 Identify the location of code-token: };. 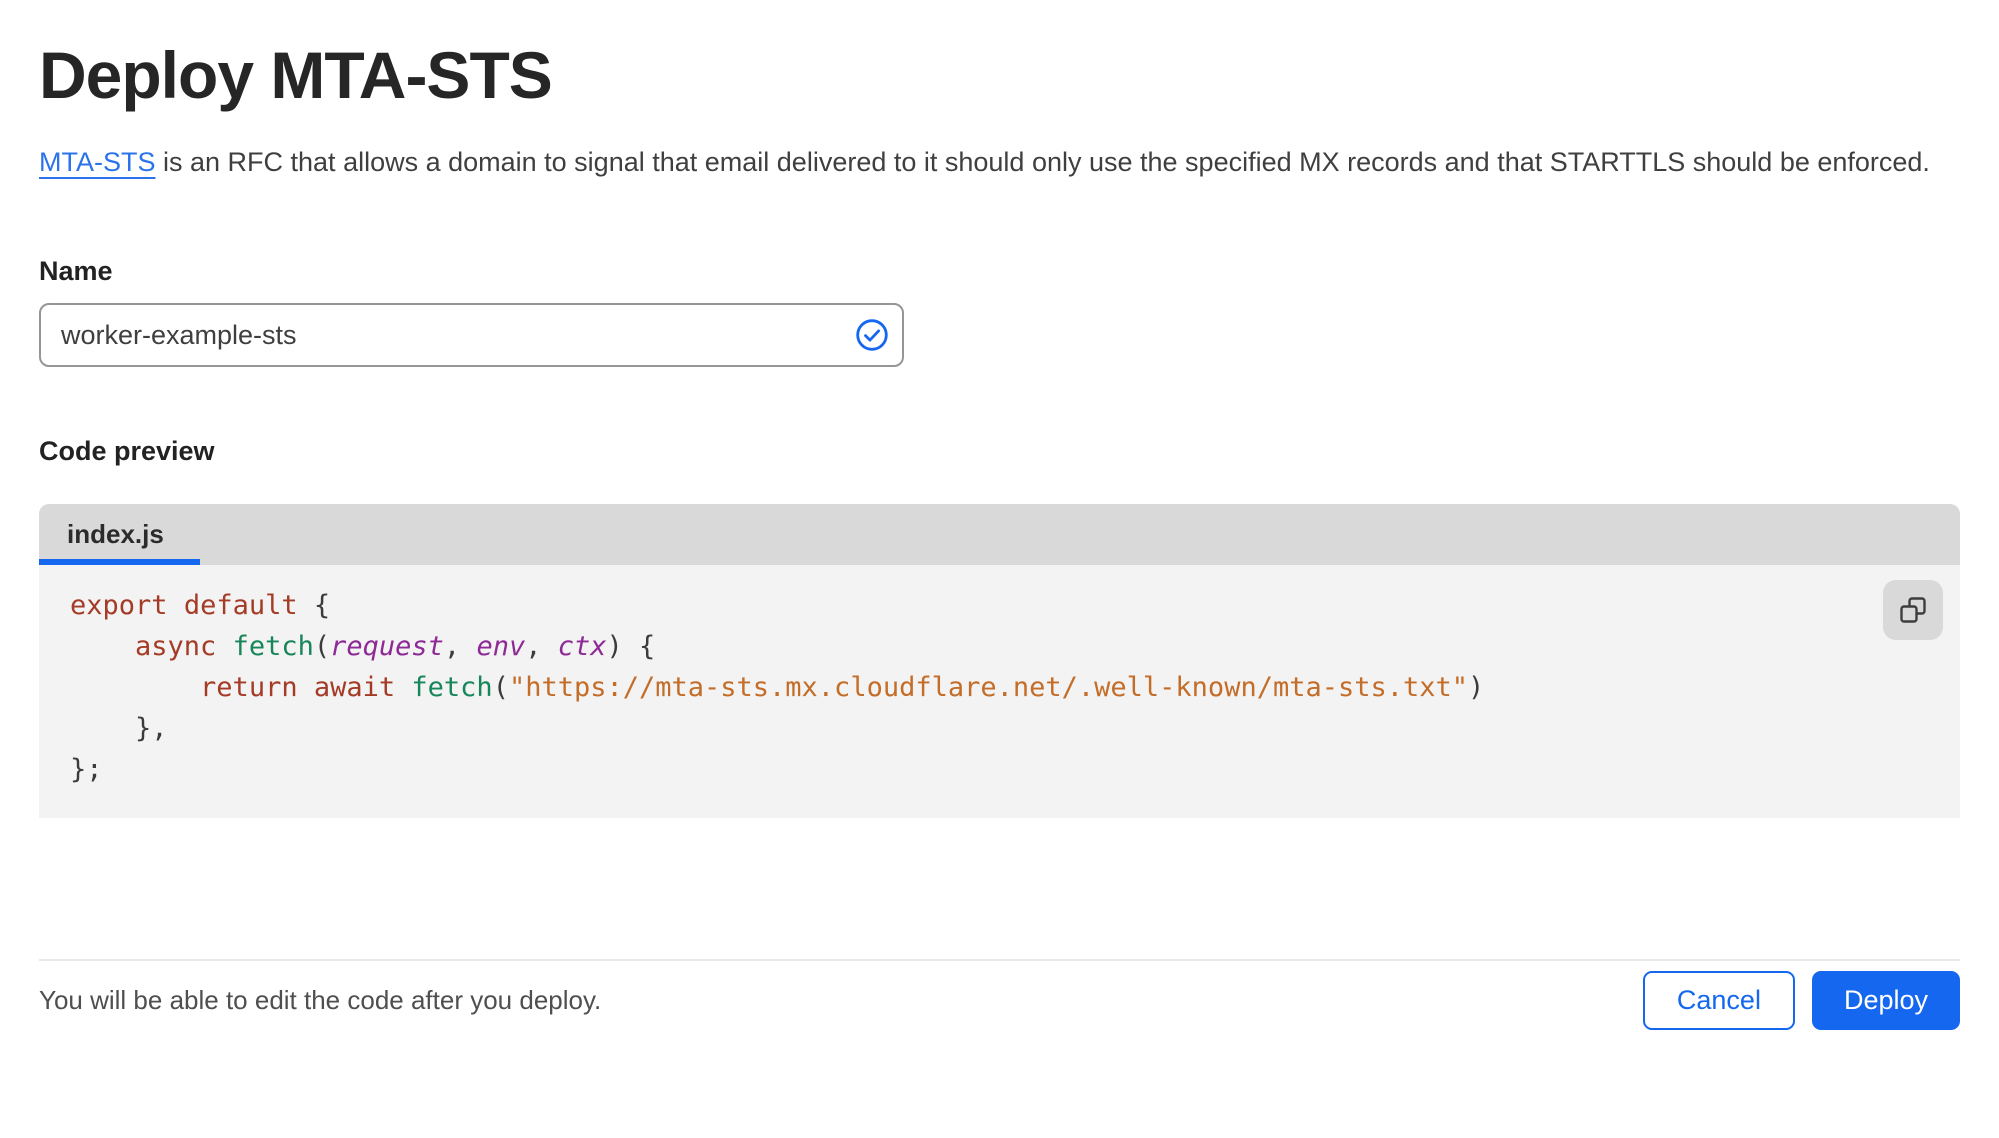
(86, 769).